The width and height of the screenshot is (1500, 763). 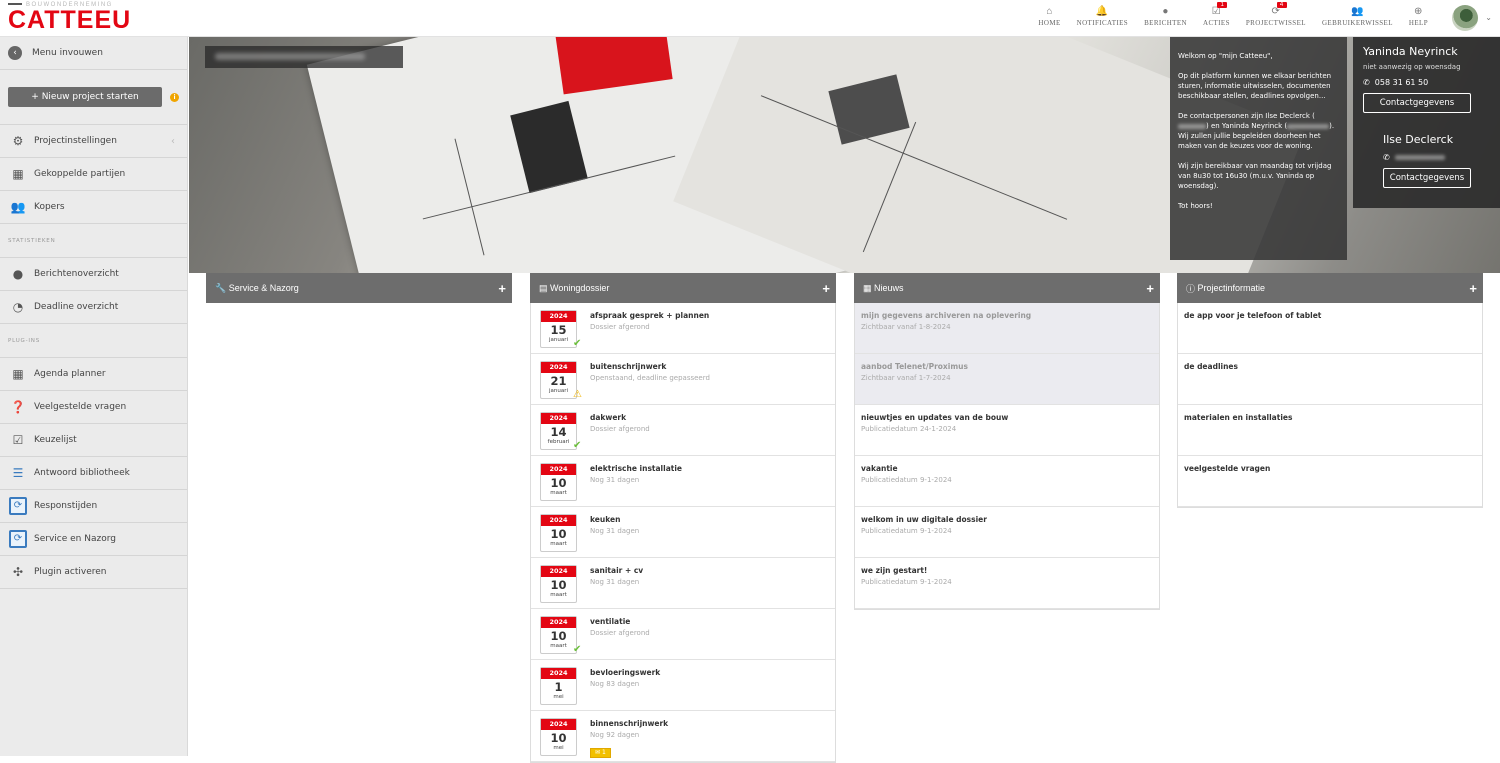 What do you see at coordinates (93, 407) in the screenshot?
I see `sidebar-item-veelgestelde-vragen: ❓ Veelgestelde vragen` at bounding box center [93, 407].